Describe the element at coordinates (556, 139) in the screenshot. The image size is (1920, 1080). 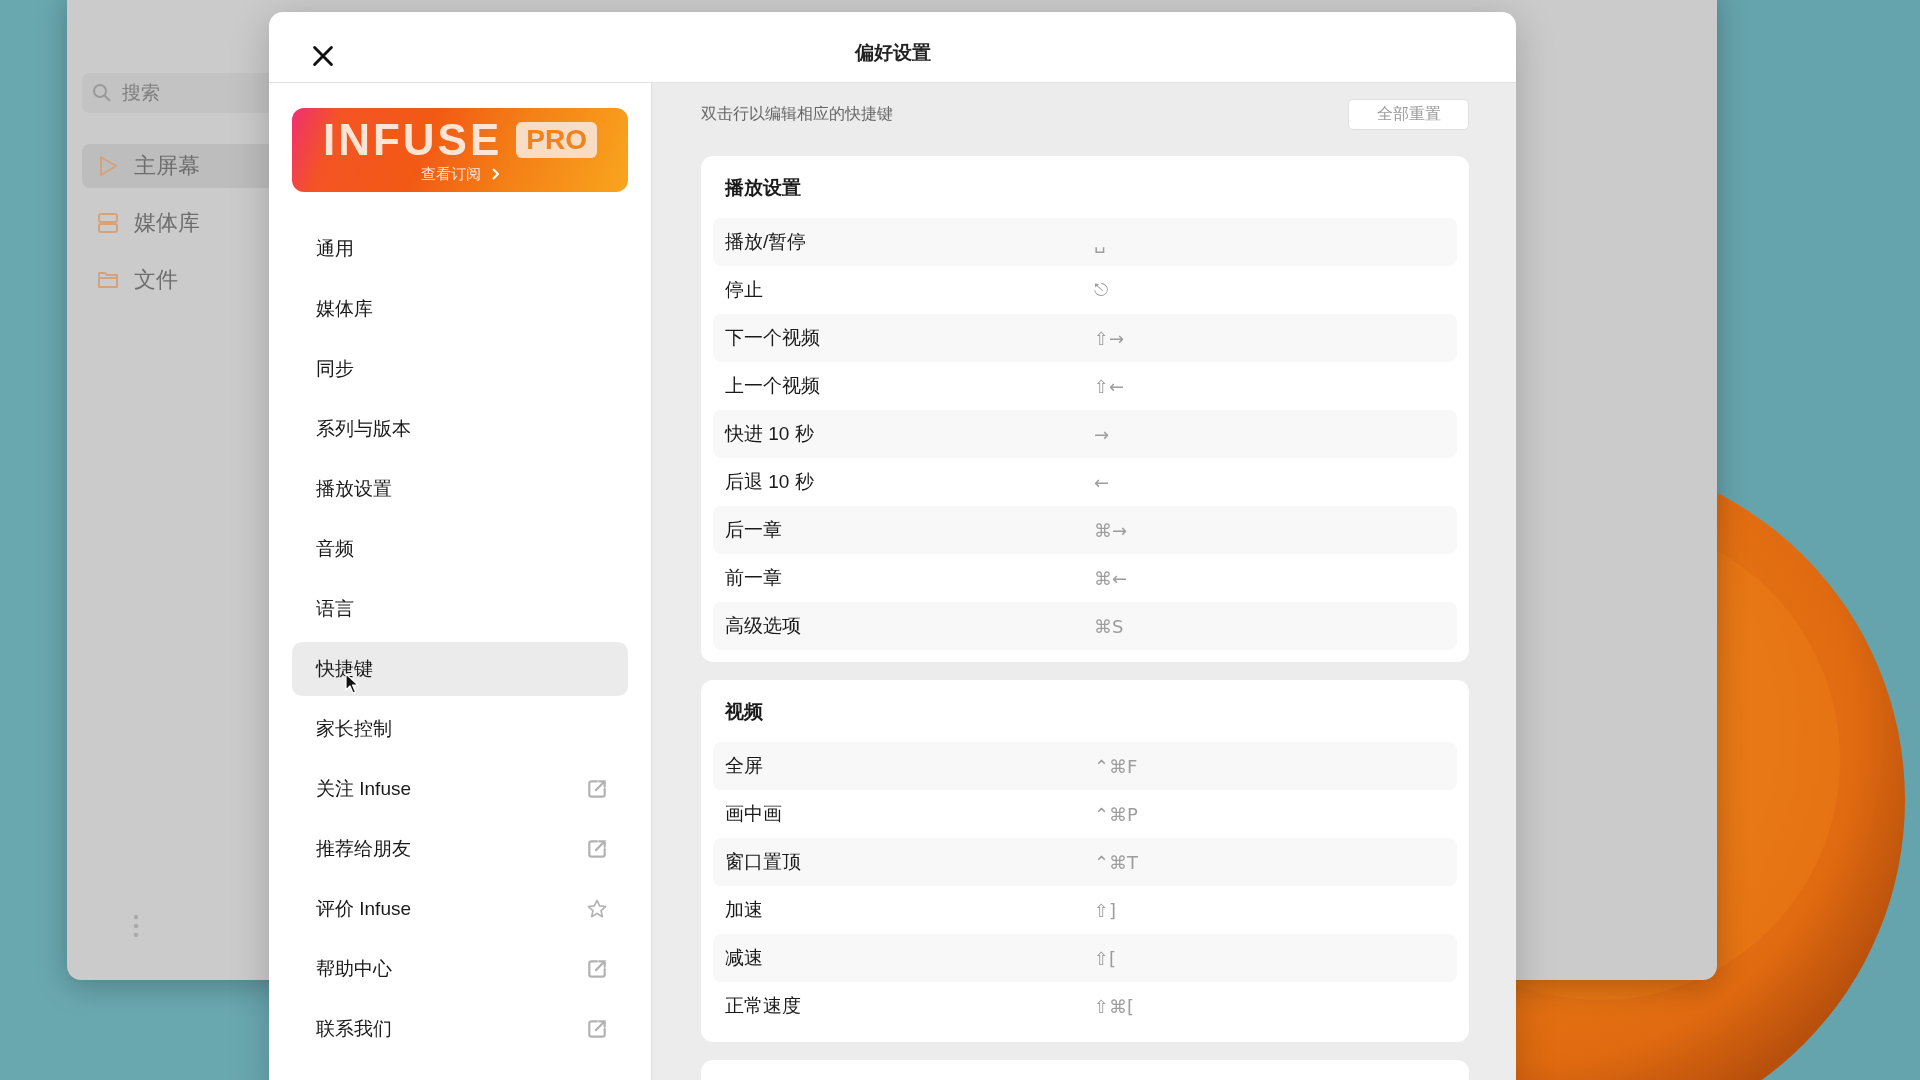
I see `pro-badge: PRO` at that location.